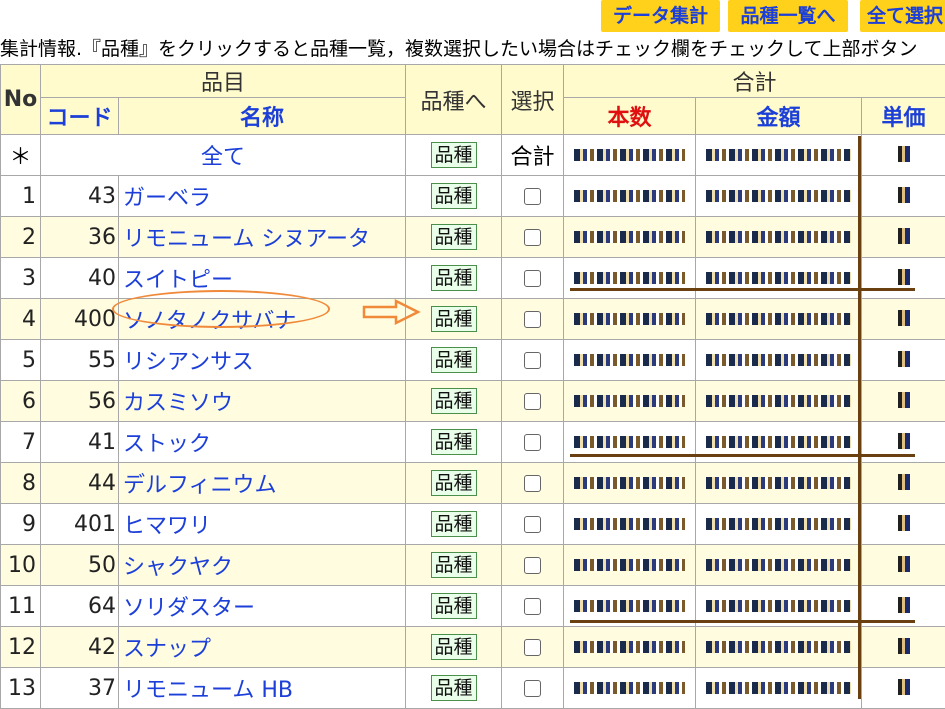 The width and height of the screenshot is (945, 709). I want to click on row-no: 2, so click(21, 237).